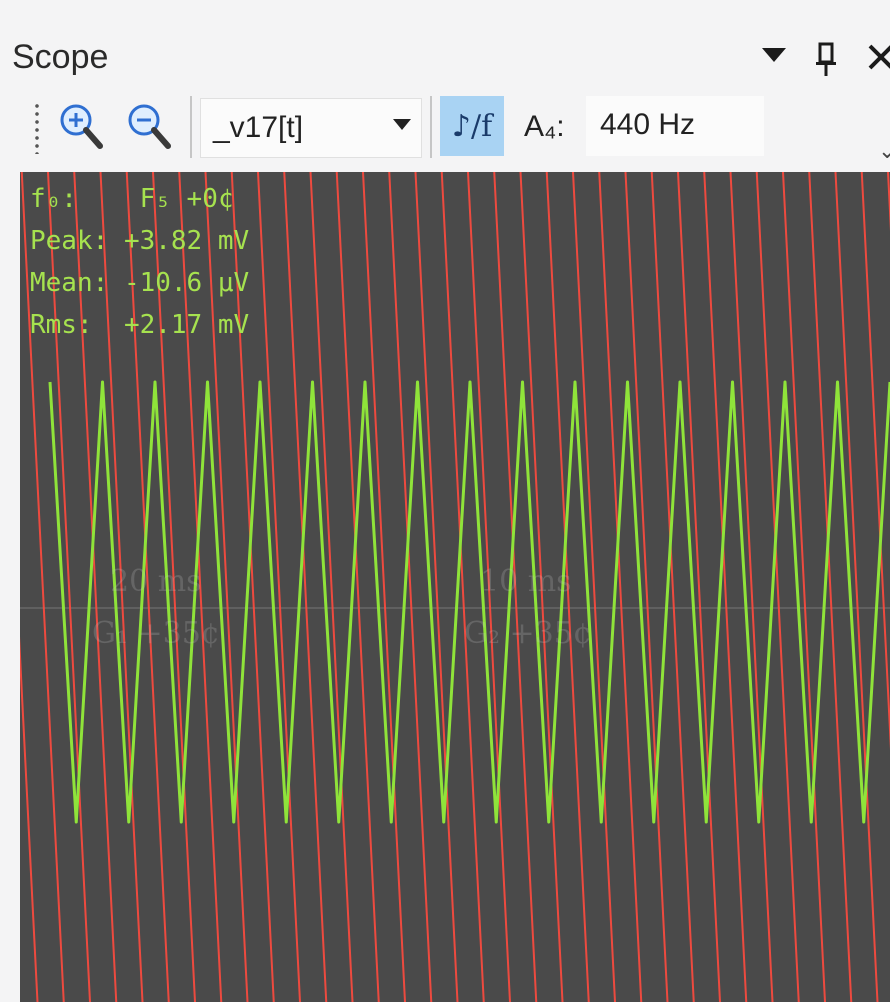  I want to click on dropdown-triangle-icon, so click(774, 57).